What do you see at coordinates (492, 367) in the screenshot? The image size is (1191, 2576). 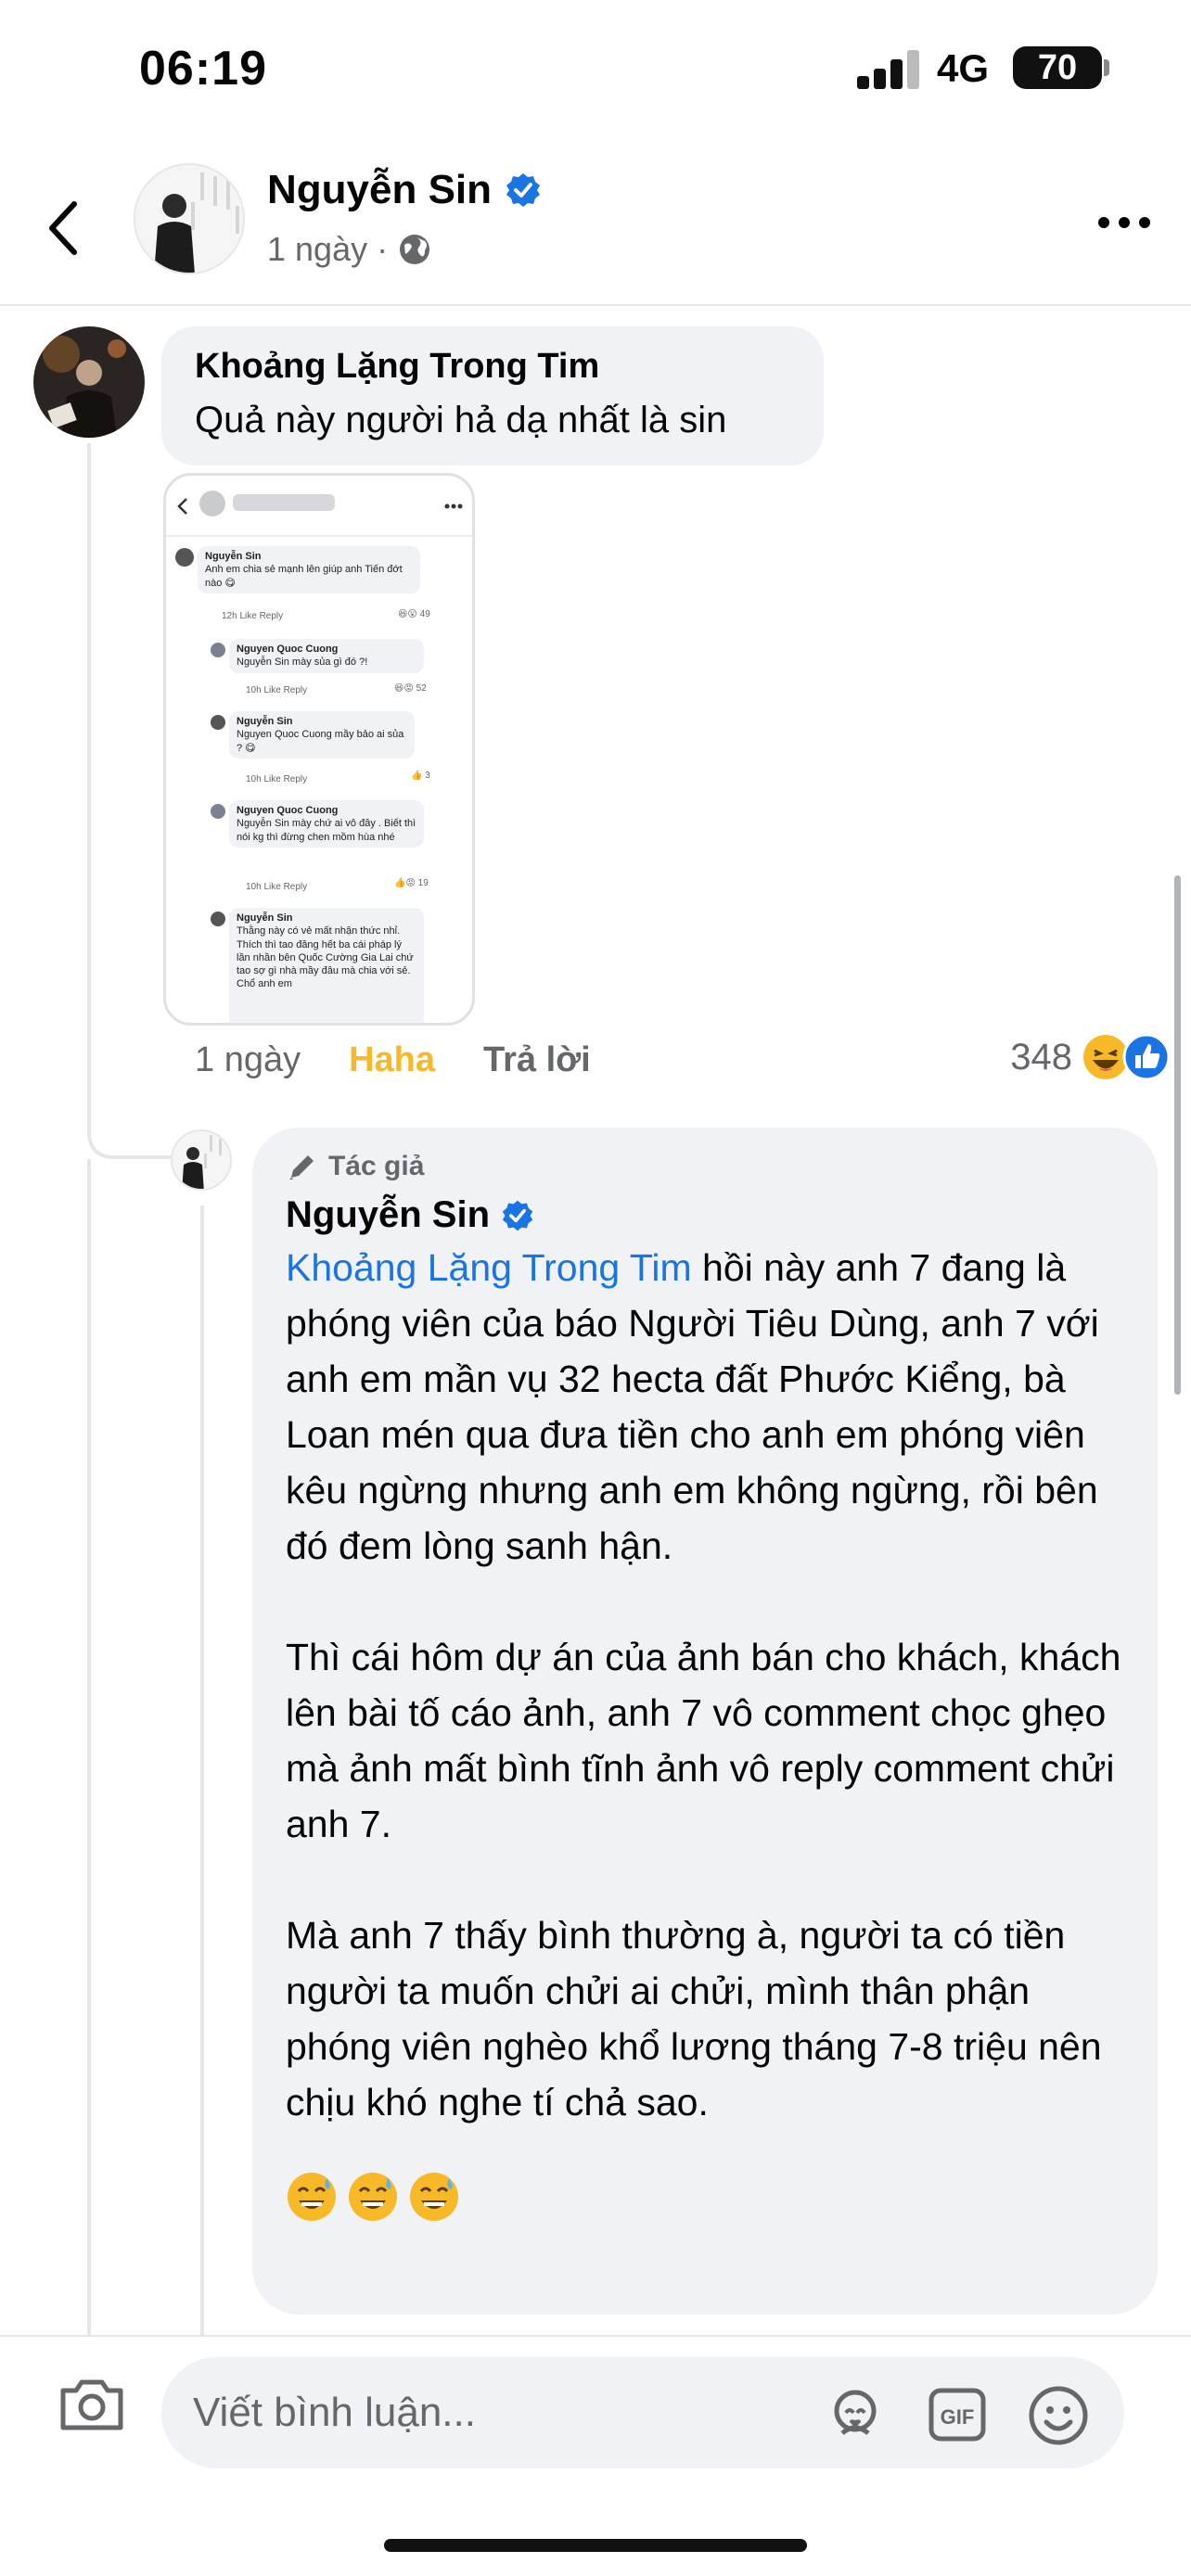 I see `comment-author: Khoảng Lặng Trong Tim` at bounding box center [492, 367].